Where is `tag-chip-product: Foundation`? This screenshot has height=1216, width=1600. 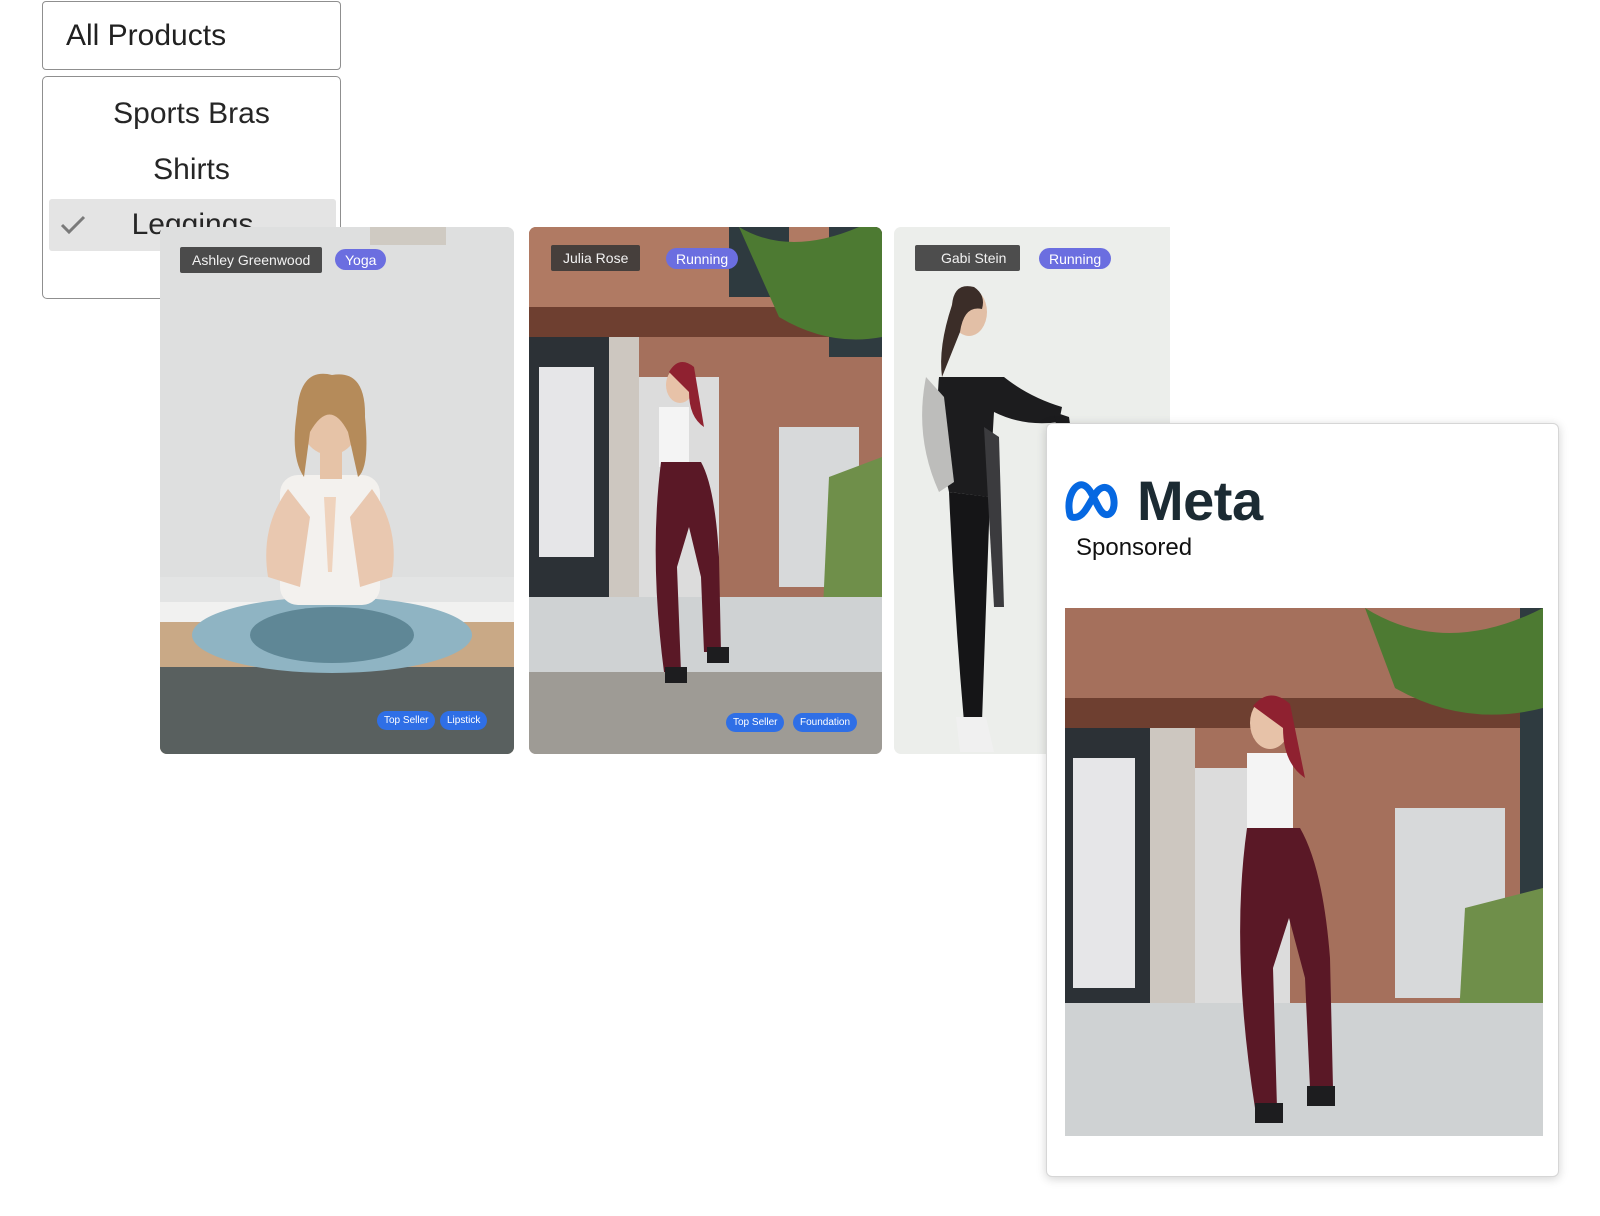 tag-chip-product: Foundation is located at coordinates (825, 722).